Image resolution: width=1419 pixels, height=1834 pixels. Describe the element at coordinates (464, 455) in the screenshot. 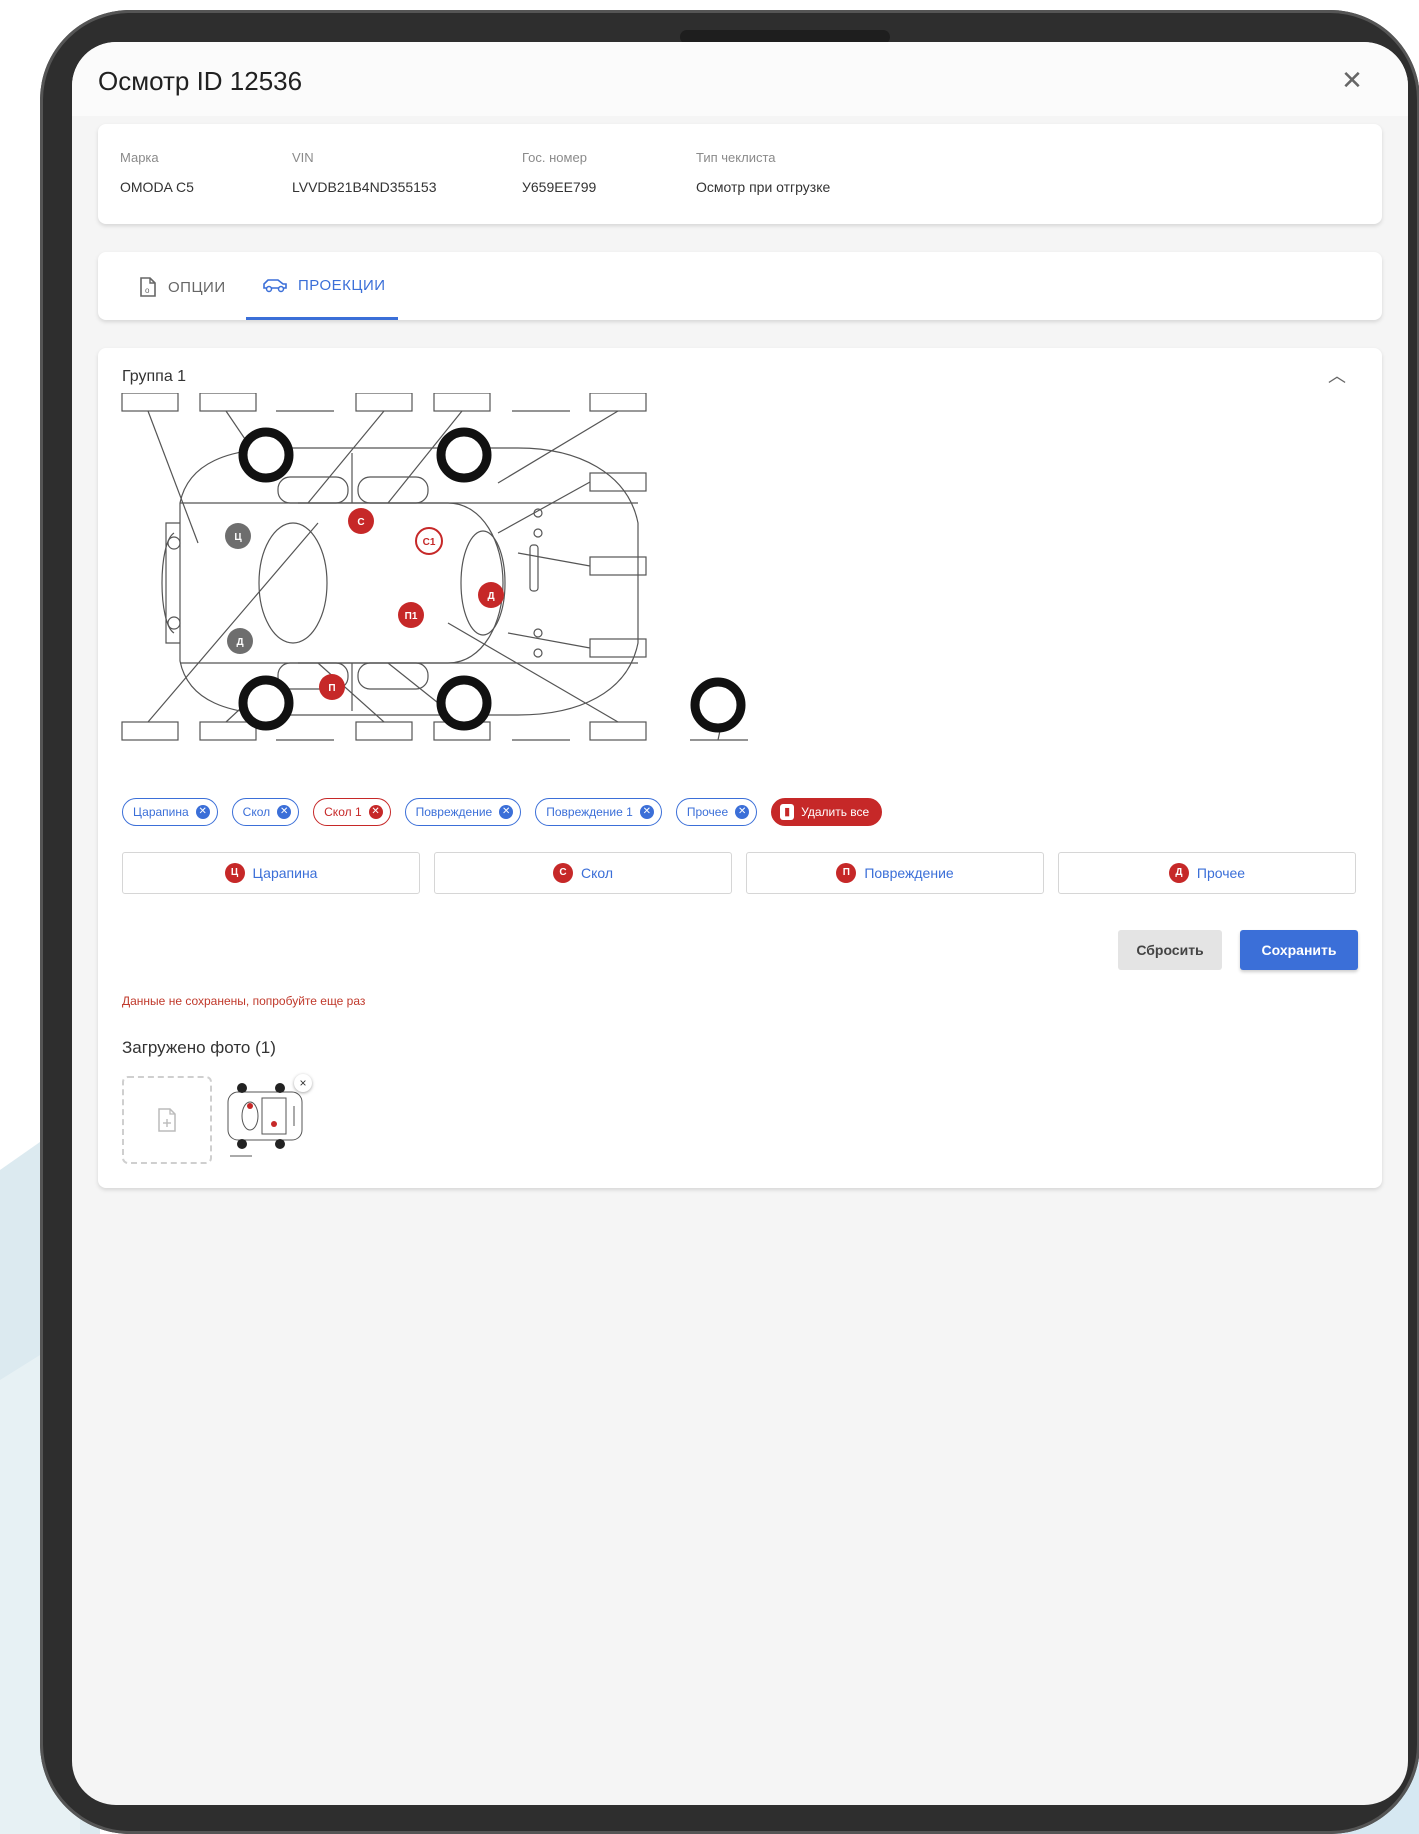

I see `wheel-front-right` at that location.